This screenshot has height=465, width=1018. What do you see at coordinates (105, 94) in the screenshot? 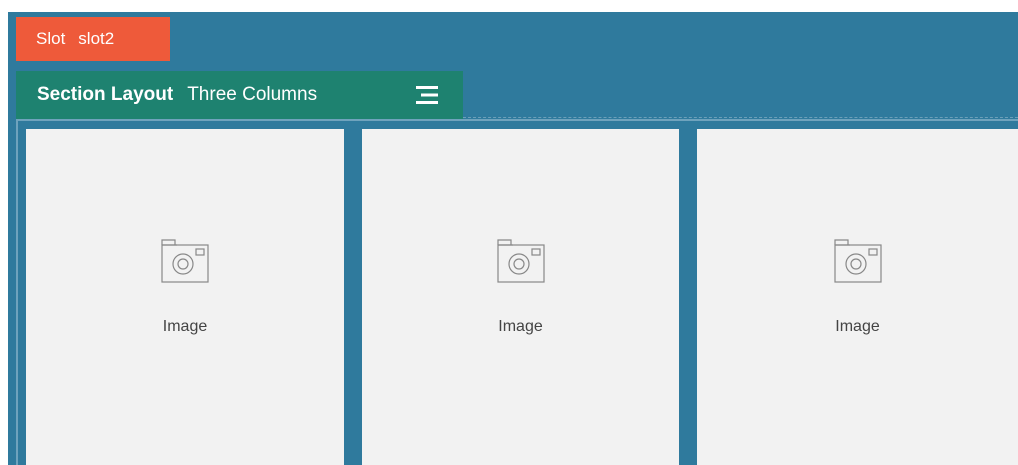
I see `section-layout-label: Section Layout` at bounding box center [105, 94].